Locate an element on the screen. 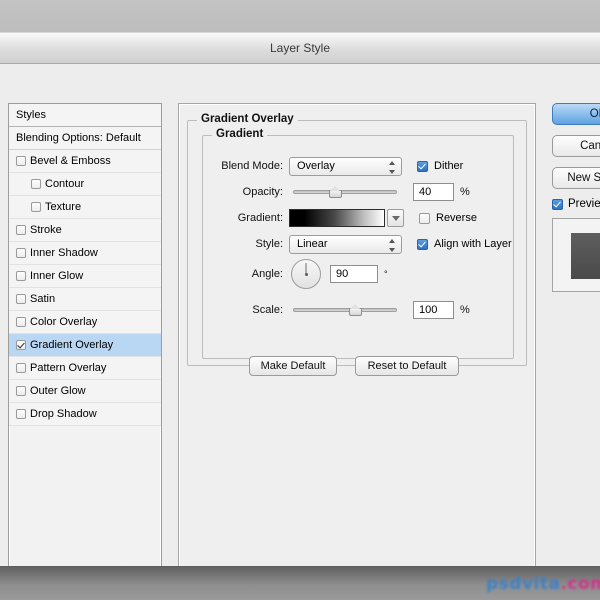  angle-dial is located at coordinates (306, 274).